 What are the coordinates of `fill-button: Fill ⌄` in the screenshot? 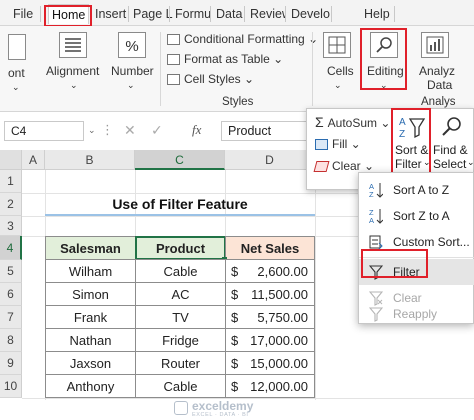 It's located at (338, 144).